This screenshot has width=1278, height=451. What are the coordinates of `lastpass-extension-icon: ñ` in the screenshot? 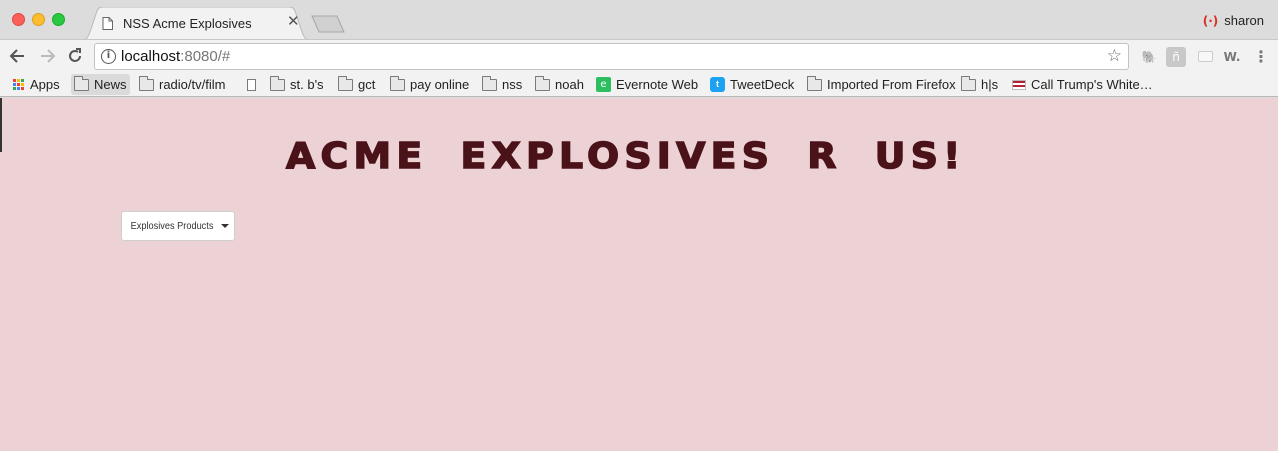 It's located at (1176, 57).